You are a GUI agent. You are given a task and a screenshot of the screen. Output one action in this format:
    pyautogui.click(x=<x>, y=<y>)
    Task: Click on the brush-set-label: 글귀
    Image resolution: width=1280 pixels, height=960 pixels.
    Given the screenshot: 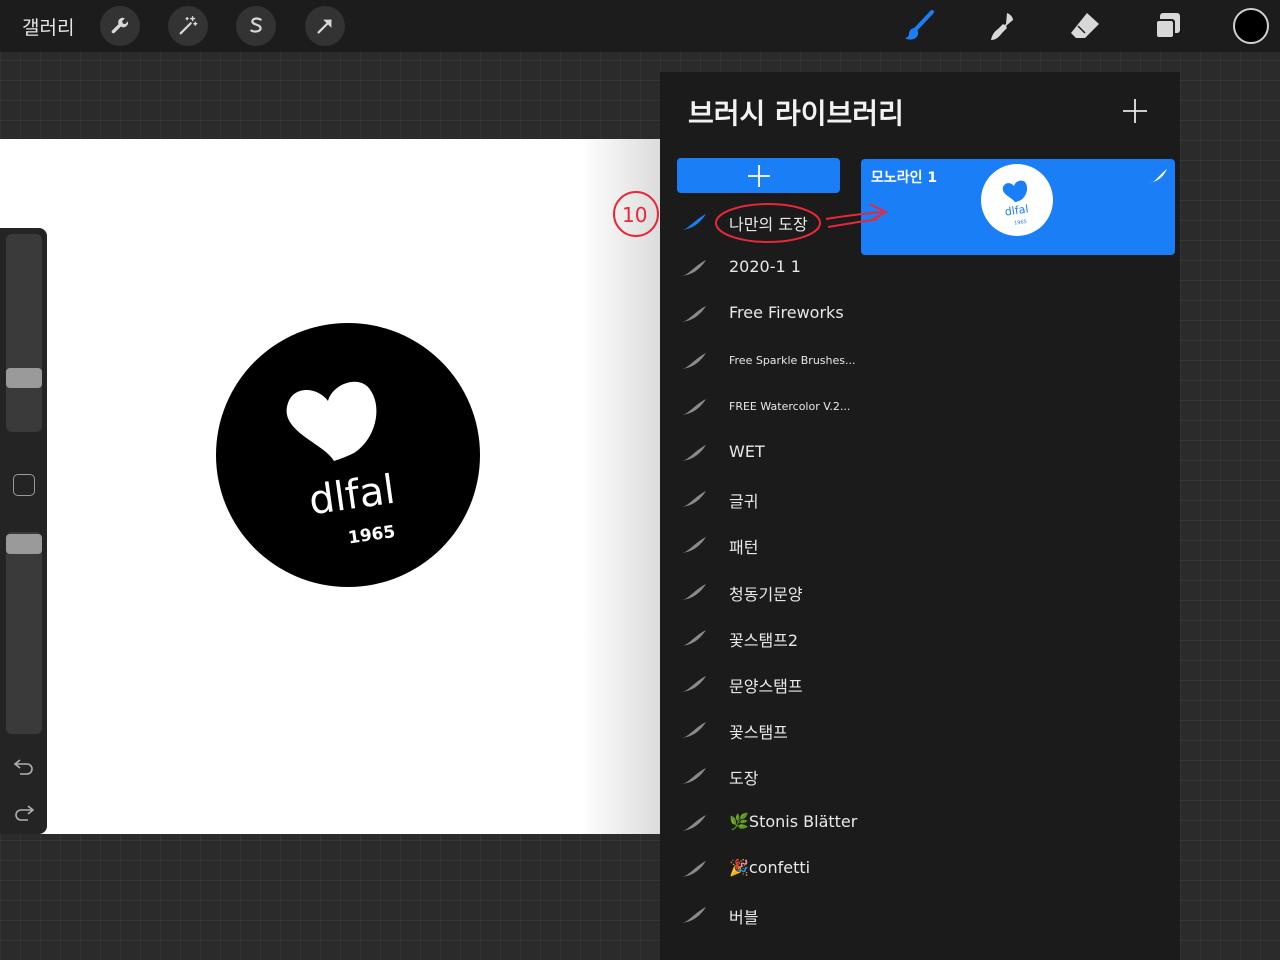 What is the action you would take?
    pyautogui.click(x=744, y=502)
    